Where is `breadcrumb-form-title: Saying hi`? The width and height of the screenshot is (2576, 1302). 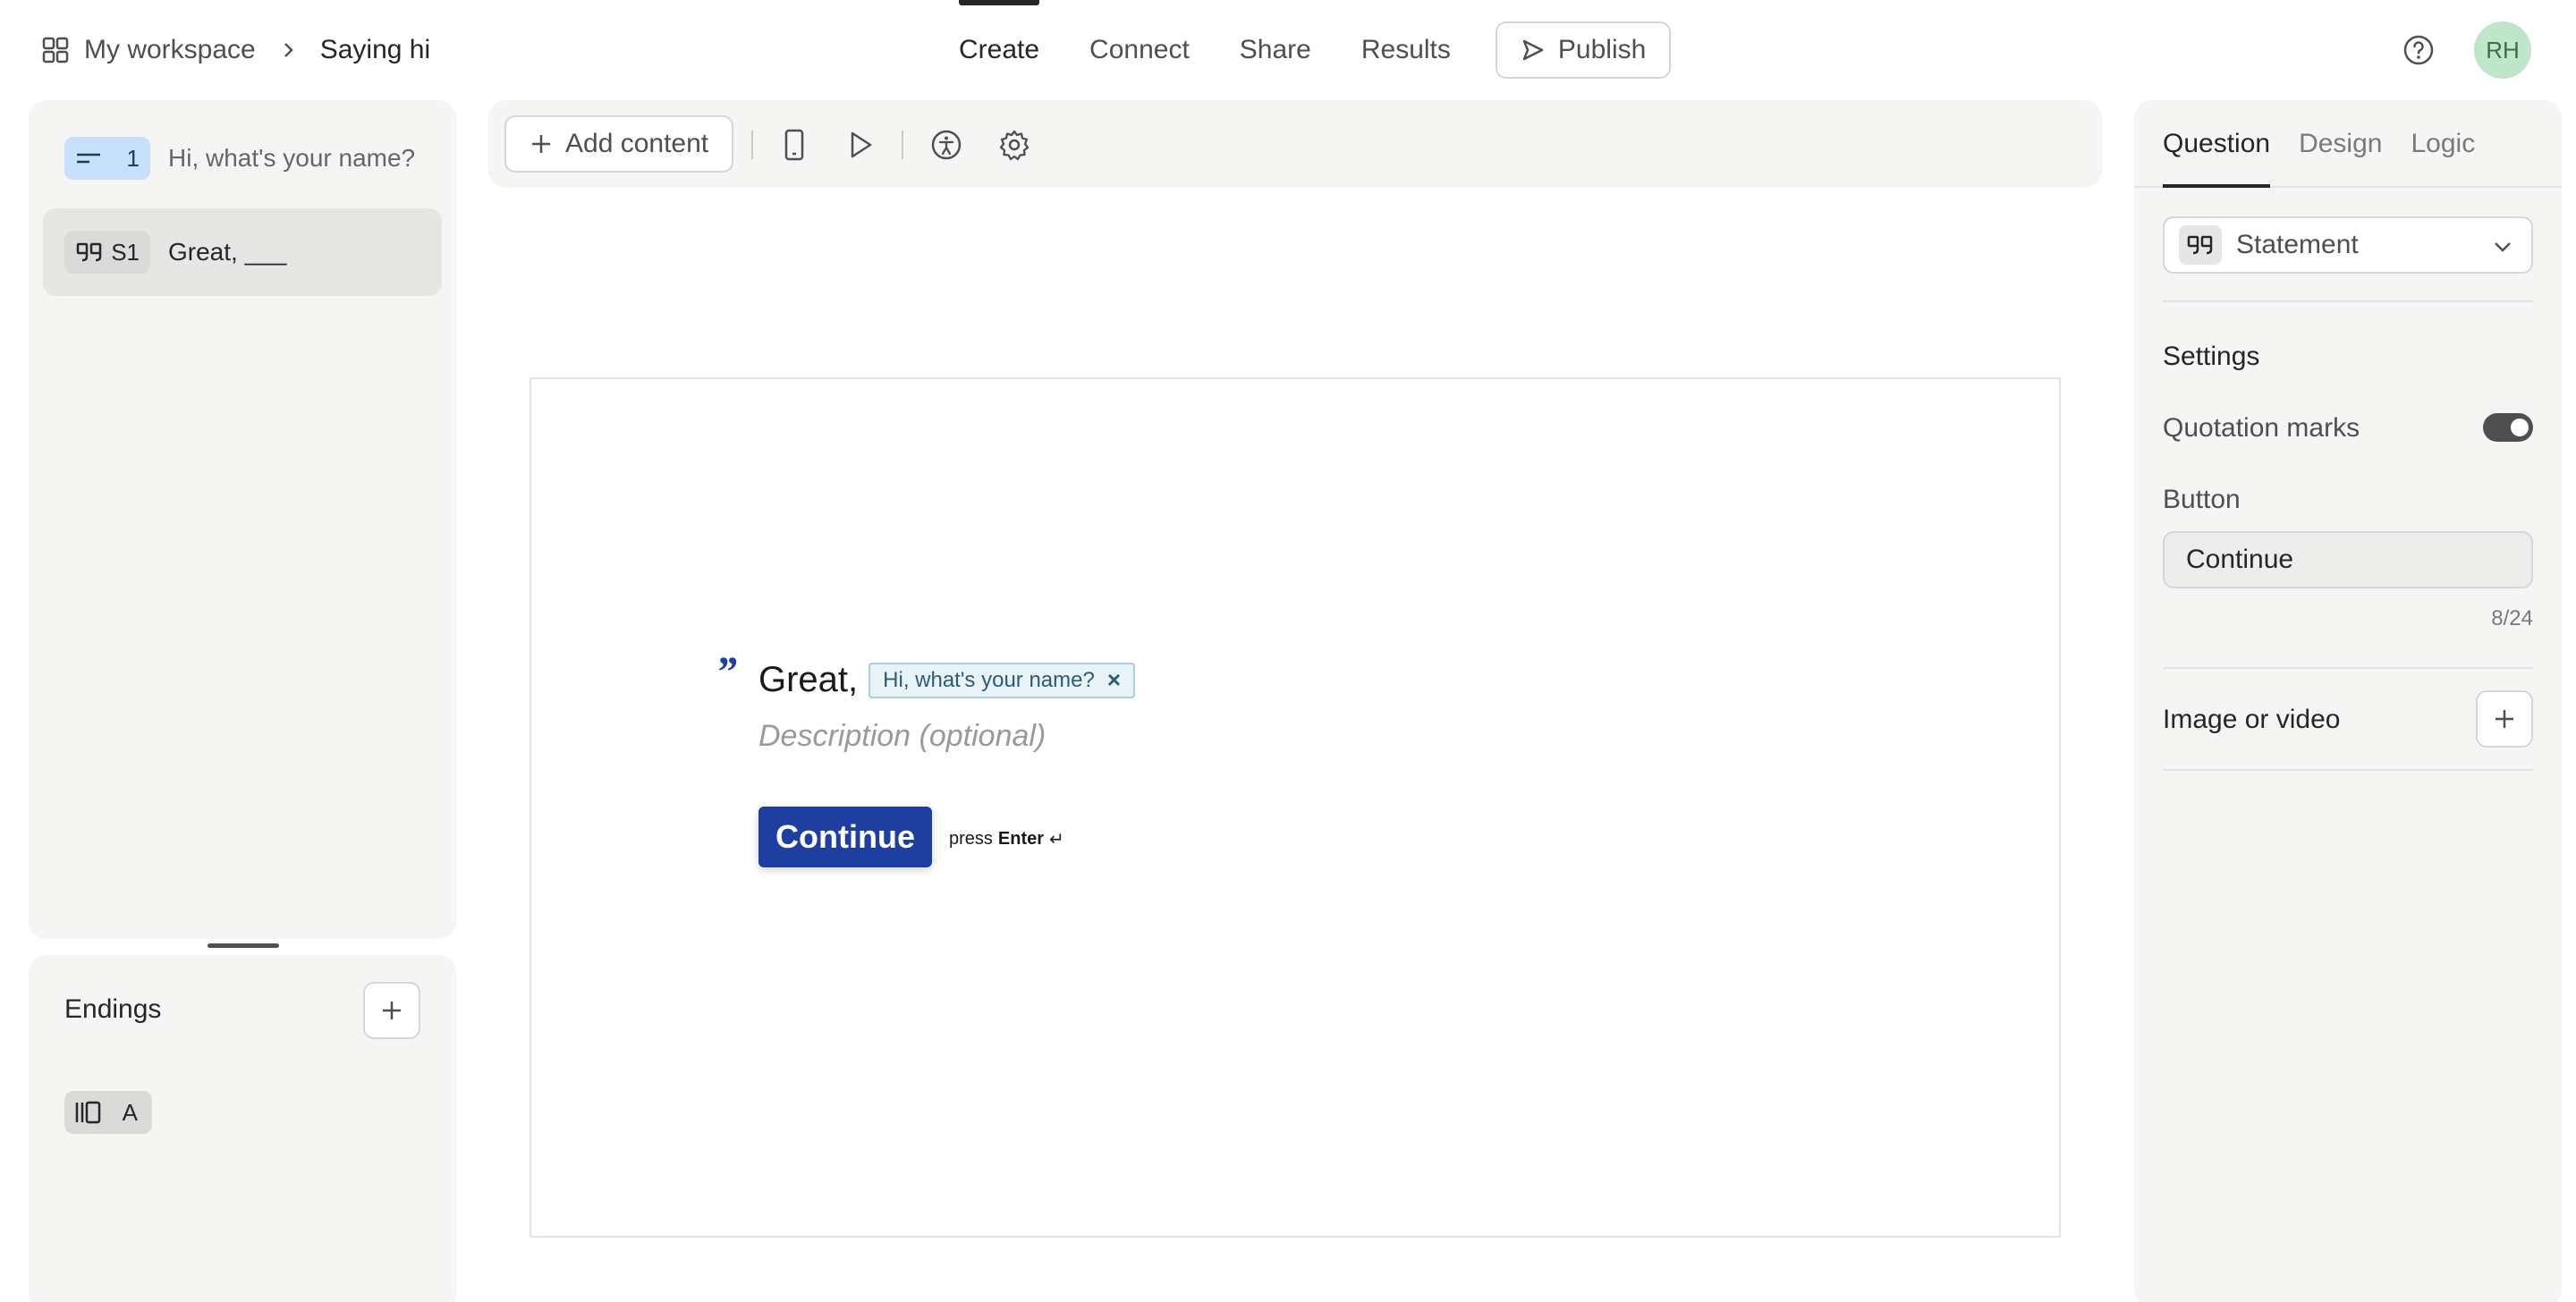
breadcrumb-form-title: Saying hi is located at coordinates (375, 50).